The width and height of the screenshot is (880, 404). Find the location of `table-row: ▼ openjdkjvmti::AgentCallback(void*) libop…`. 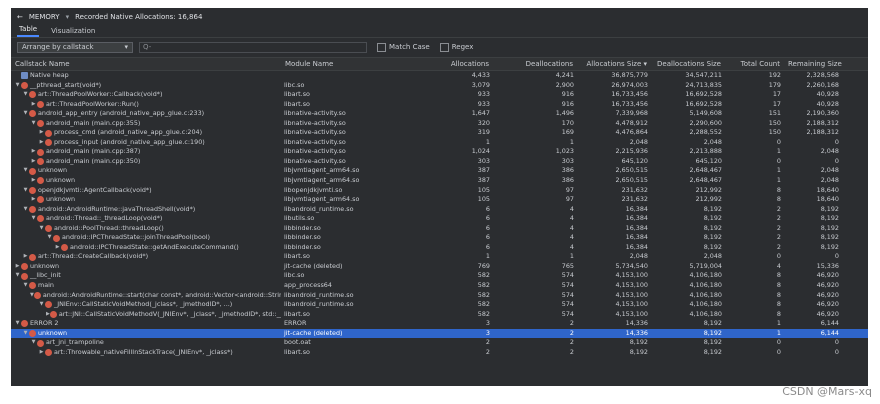

table-row: ▼ openjdkjvmti::AgentCallback(void*) libop… is located at coordinates (439, 191).